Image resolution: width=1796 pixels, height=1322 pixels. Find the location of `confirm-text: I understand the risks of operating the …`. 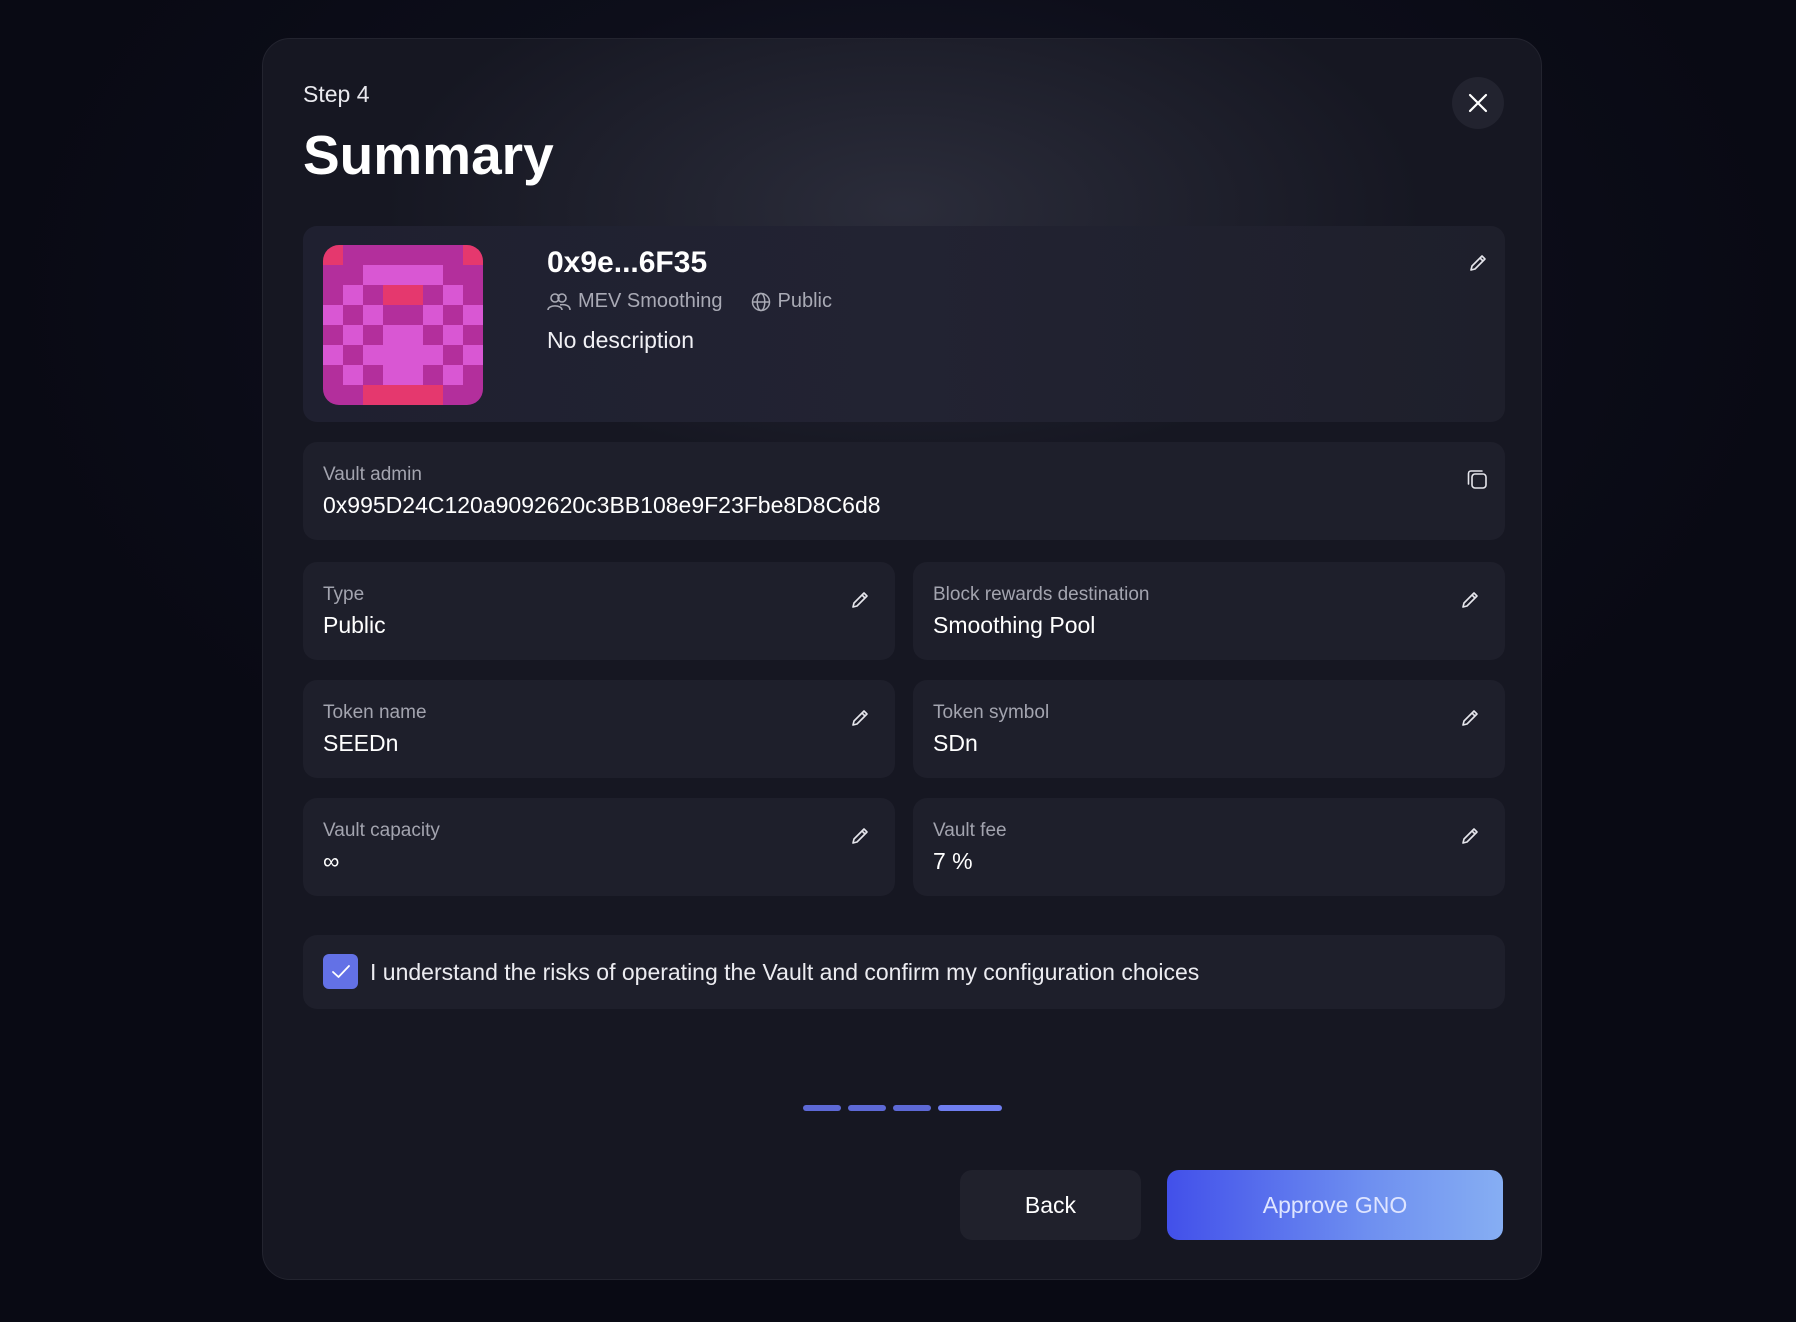

confirm-text: I understand the risks of operating the … is located at coordinates (785, 972).